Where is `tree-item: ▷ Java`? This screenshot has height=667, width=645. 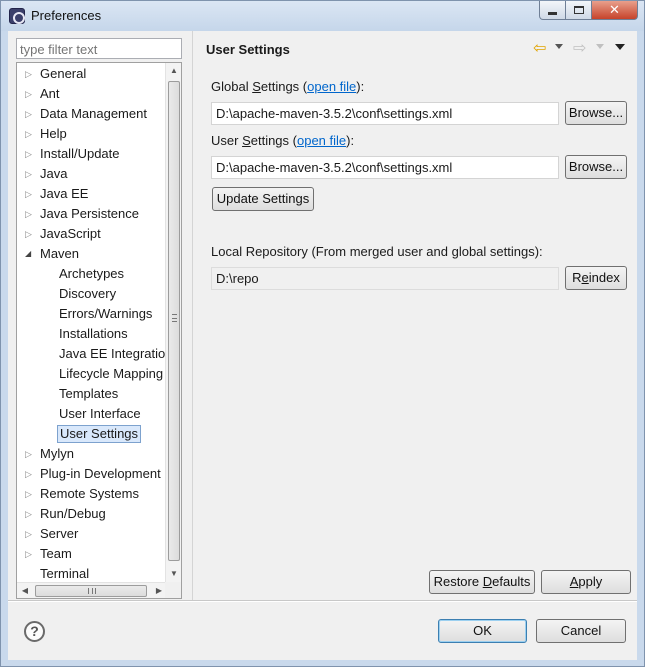 tree-item: ▷ Java is located at coordinates (92, 174).